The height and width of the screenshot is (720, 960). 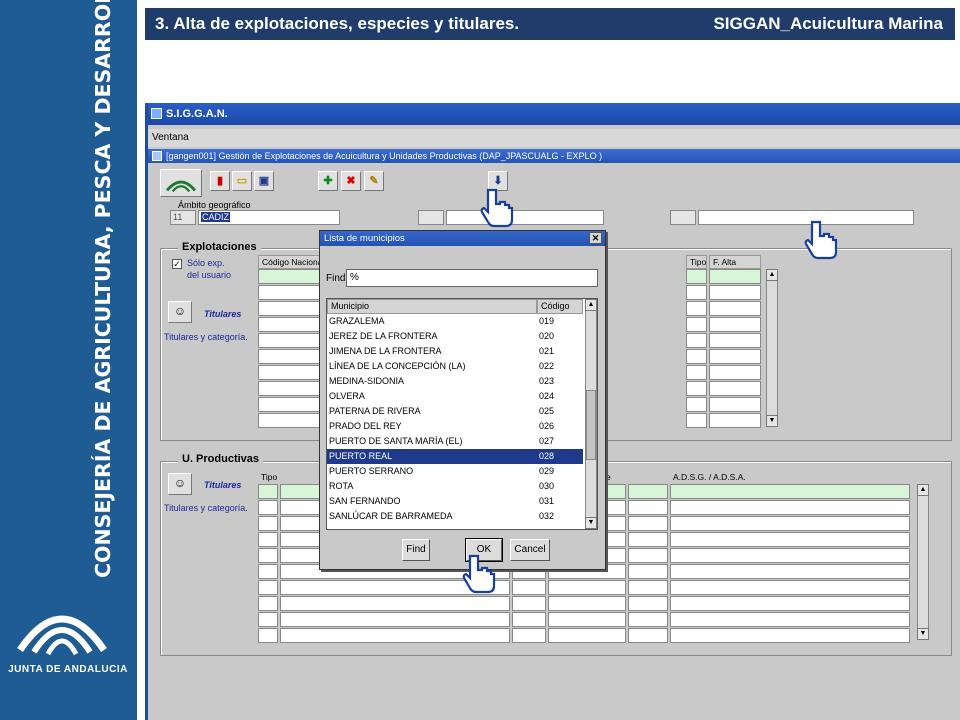 I want to click on municipio-row: MEDINA-SIDONIA 023, so click(x=455, y=381).